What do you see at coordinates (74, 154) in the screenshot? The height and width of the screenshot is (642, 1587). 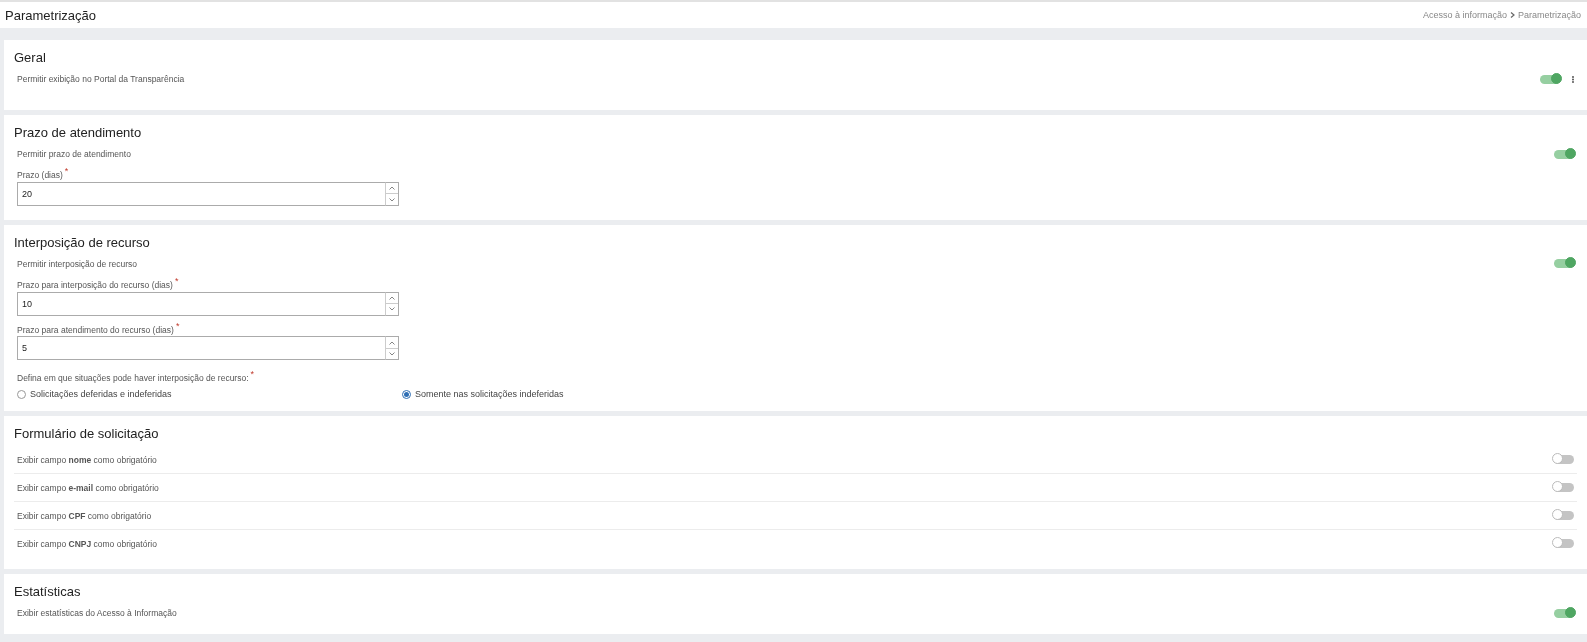 I see `setting-label: Permitir prazo de atendimento` at bounding box center [74, 154].